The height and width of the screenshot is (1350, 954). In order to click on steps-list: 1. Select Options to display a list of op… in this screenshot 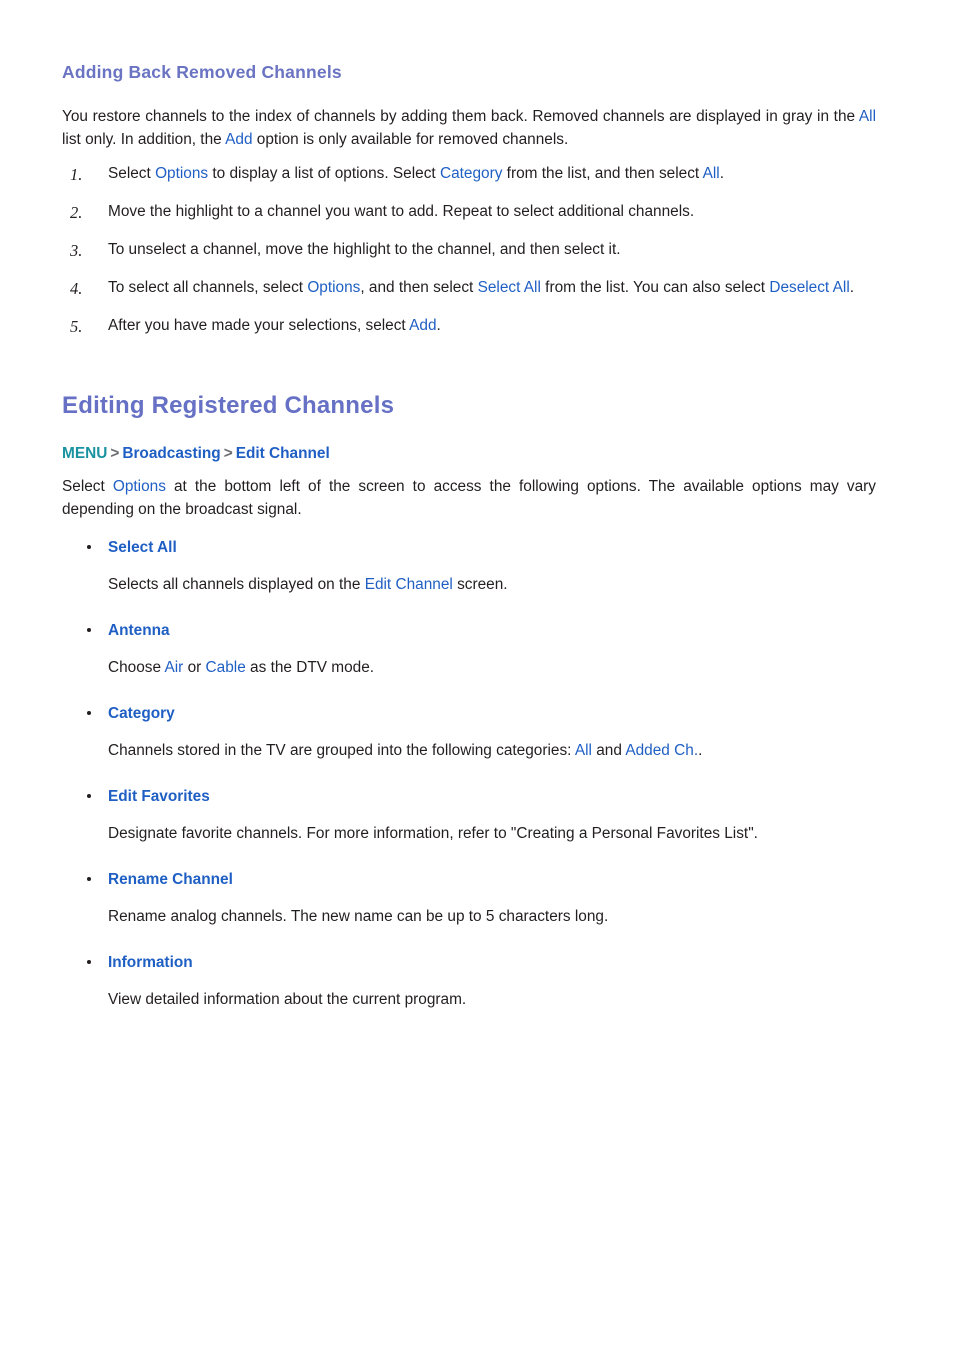, I will do `click(469, 250)`.